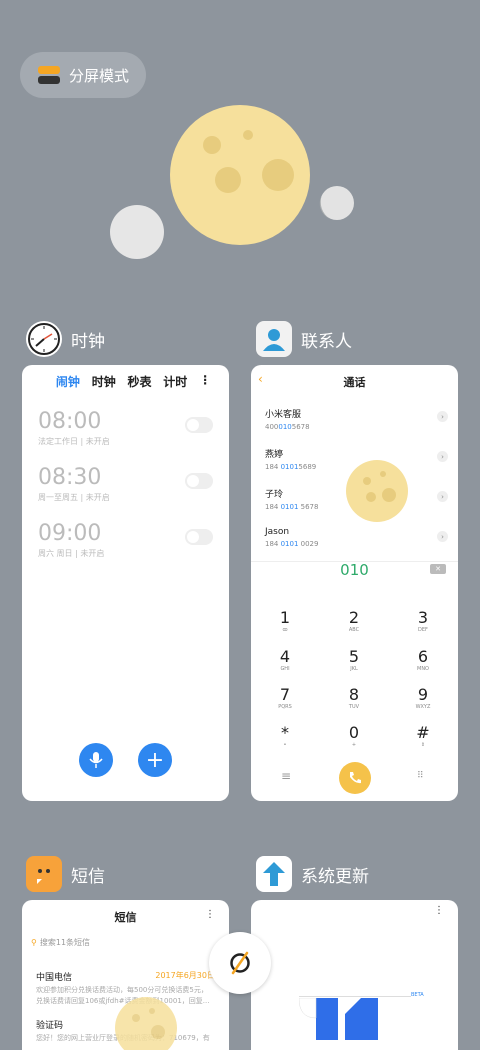 The width and height of the screenshot is (480, 1050). I want to click on add-alarm-button: +, so click(155, 760).